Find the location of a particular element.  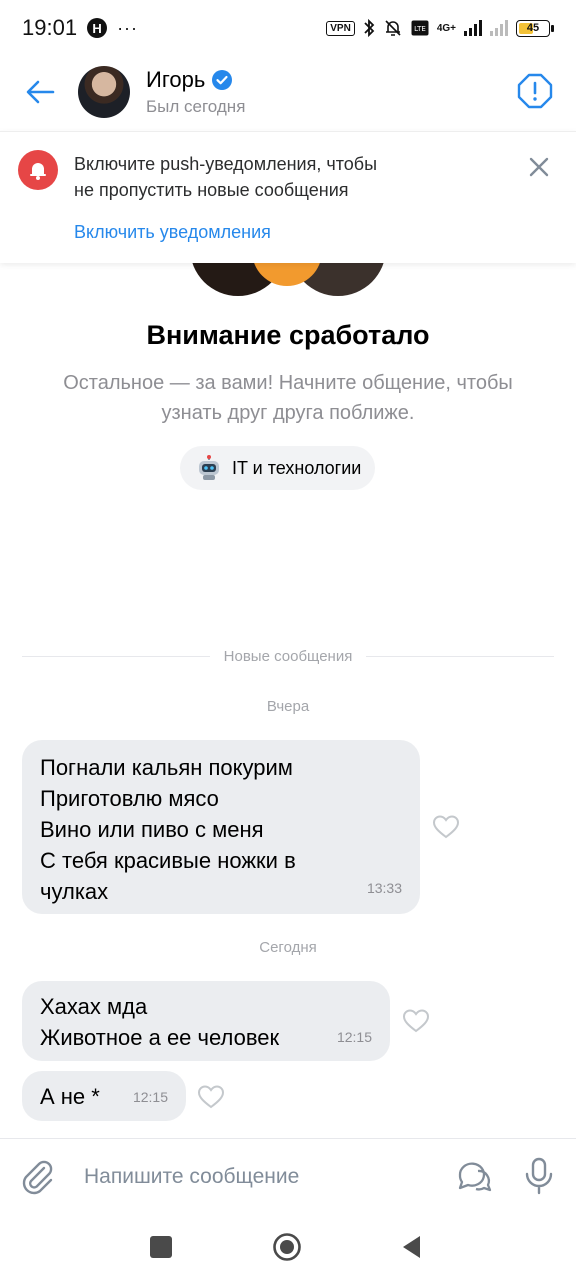

contact-name: Игорь is located at coordinates (176, 79).